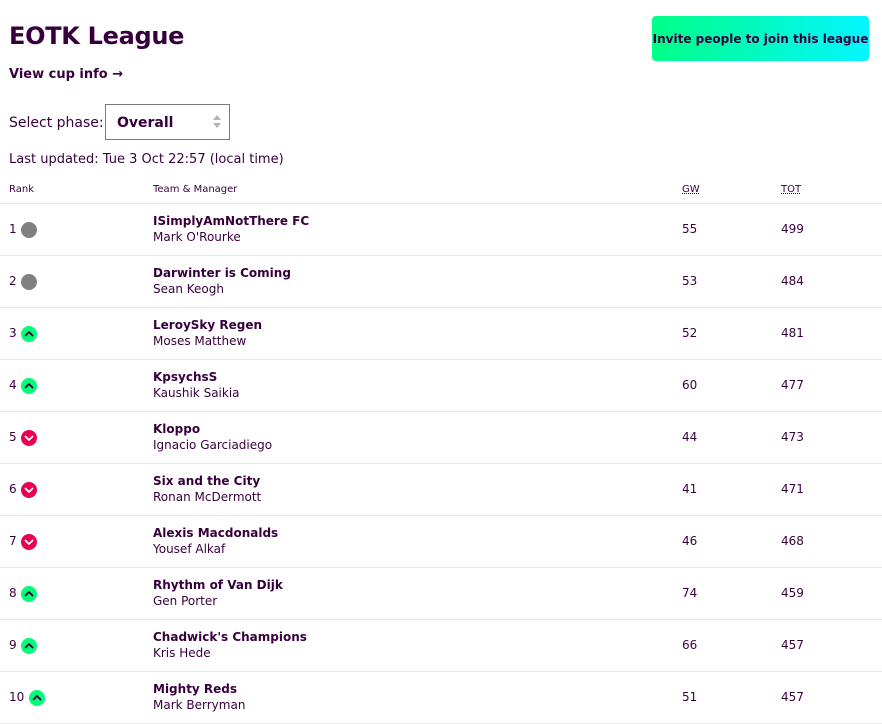 This screenshot has width=882, height=724. I want to click on rank-number: 2, so click(13, 281).